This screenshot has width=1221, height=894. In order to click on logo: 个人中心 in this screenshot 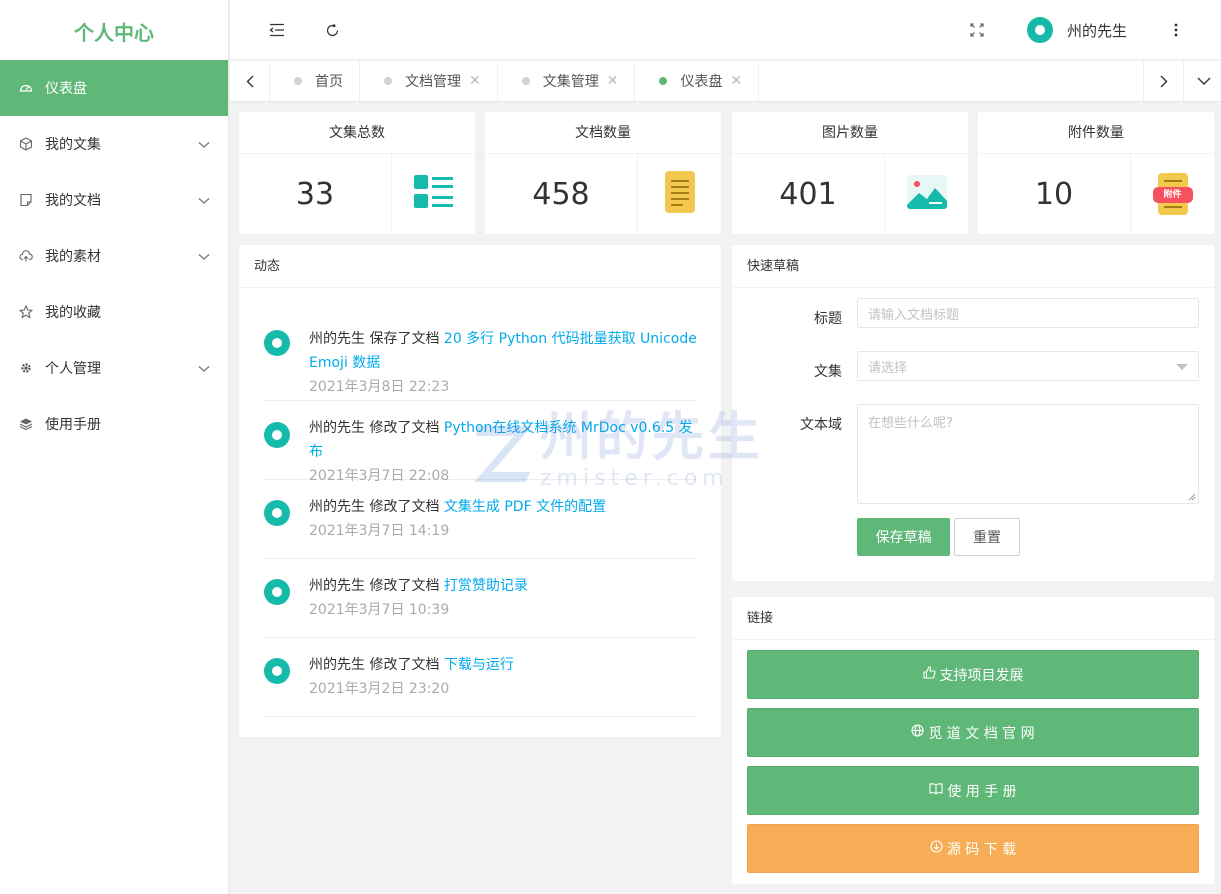, I will do `click(114, 33)`.